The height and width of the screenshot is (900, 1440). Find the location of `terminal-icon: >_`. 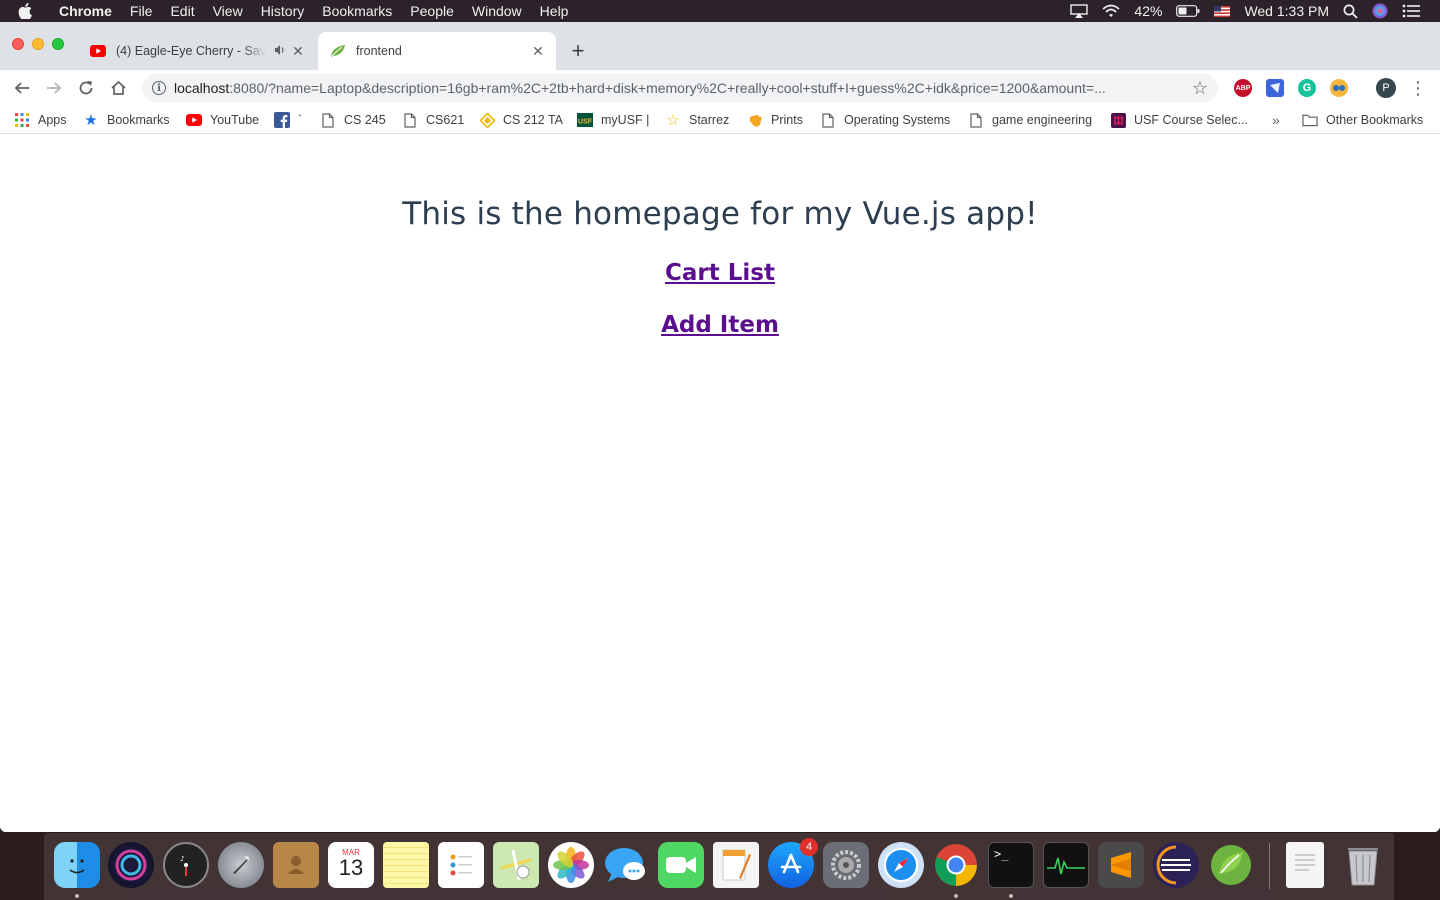

terminal-icon: >_ is located at coordinates (1011, 865).